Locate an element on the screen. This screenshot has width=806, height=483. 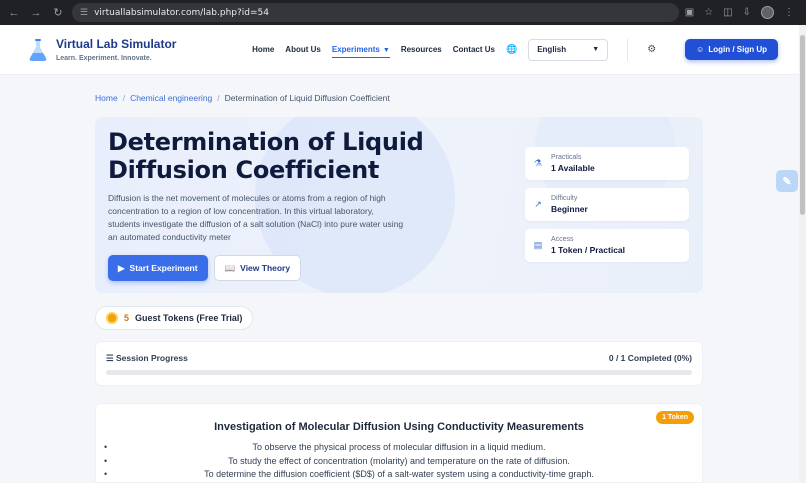
meta-label: Practicals is located at coordinates (566, 157).